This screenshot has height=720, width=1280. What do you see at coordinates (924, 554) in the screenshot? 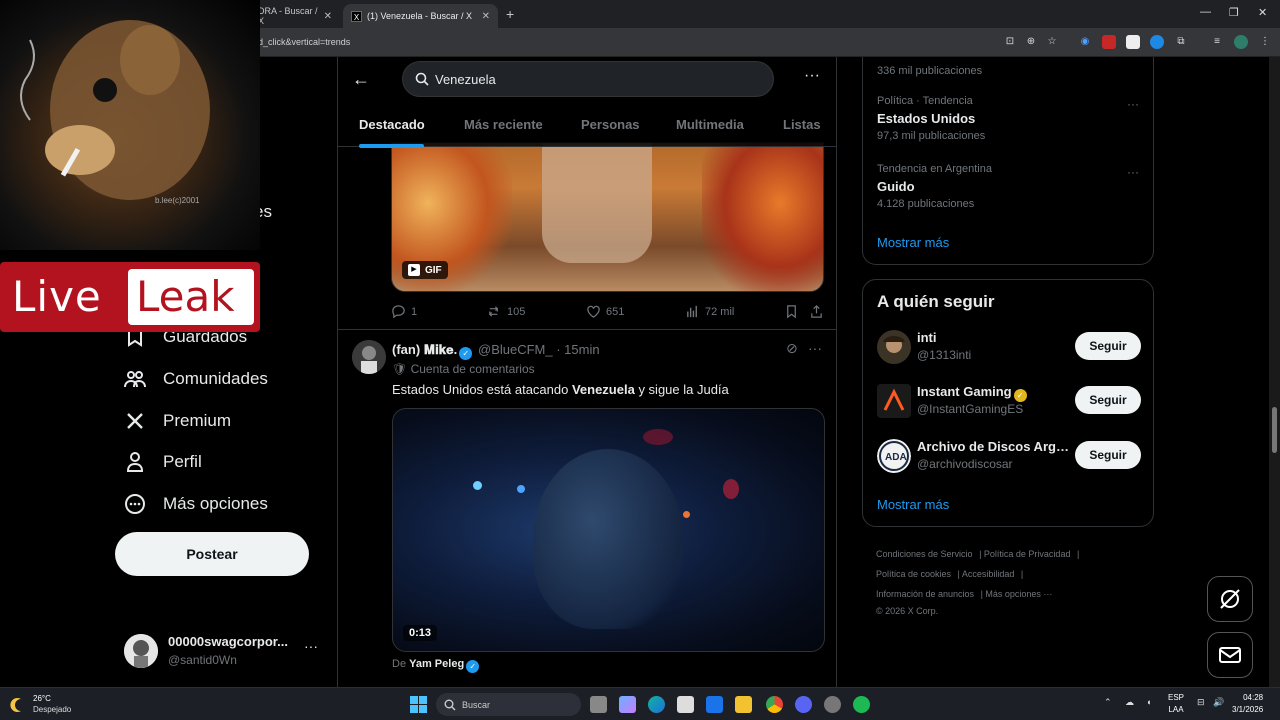
I see `footer-link: Condiciones de Servicio` at bounding box center [924, 554].